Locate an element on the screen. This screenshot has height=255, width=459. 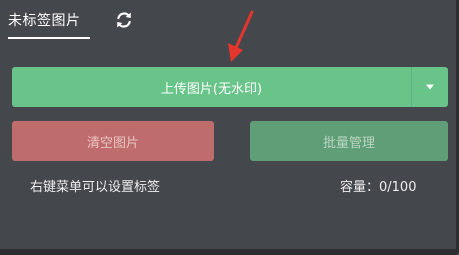
clear-images-button: 清空图片 is located at coordinates (113, 141).